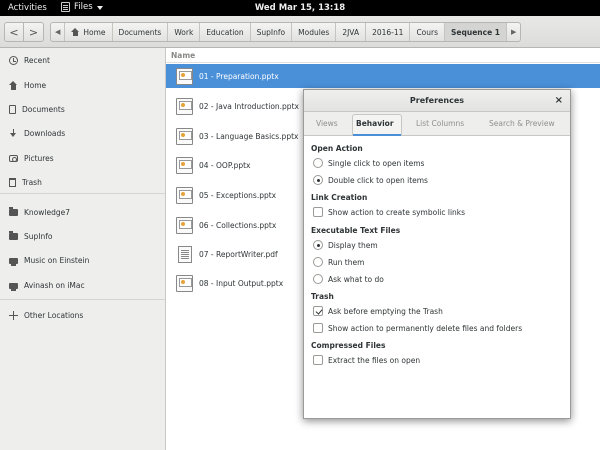 This screenshot has width=600, height=450. Describe the element at coordinates (375, 123) in the screenshot. I see `tab-behavior: Behavior` at that location.